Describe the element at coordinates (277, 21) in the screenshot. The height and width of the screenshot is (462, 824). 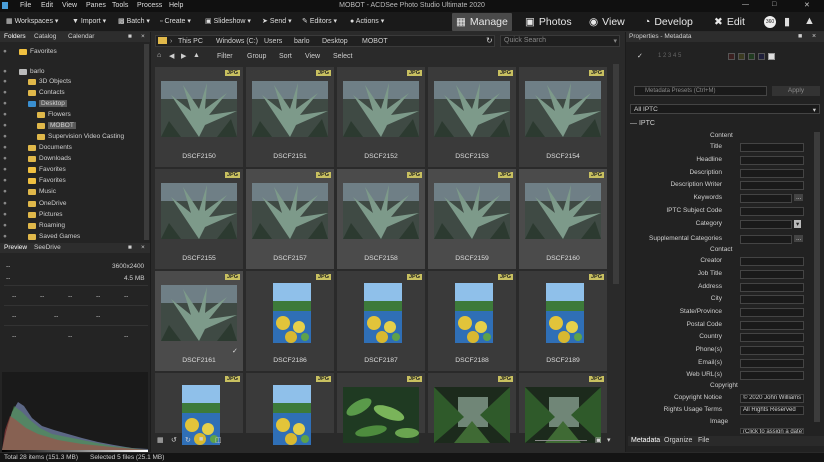
I see `send-button: ➤ Send ▾` at that location.